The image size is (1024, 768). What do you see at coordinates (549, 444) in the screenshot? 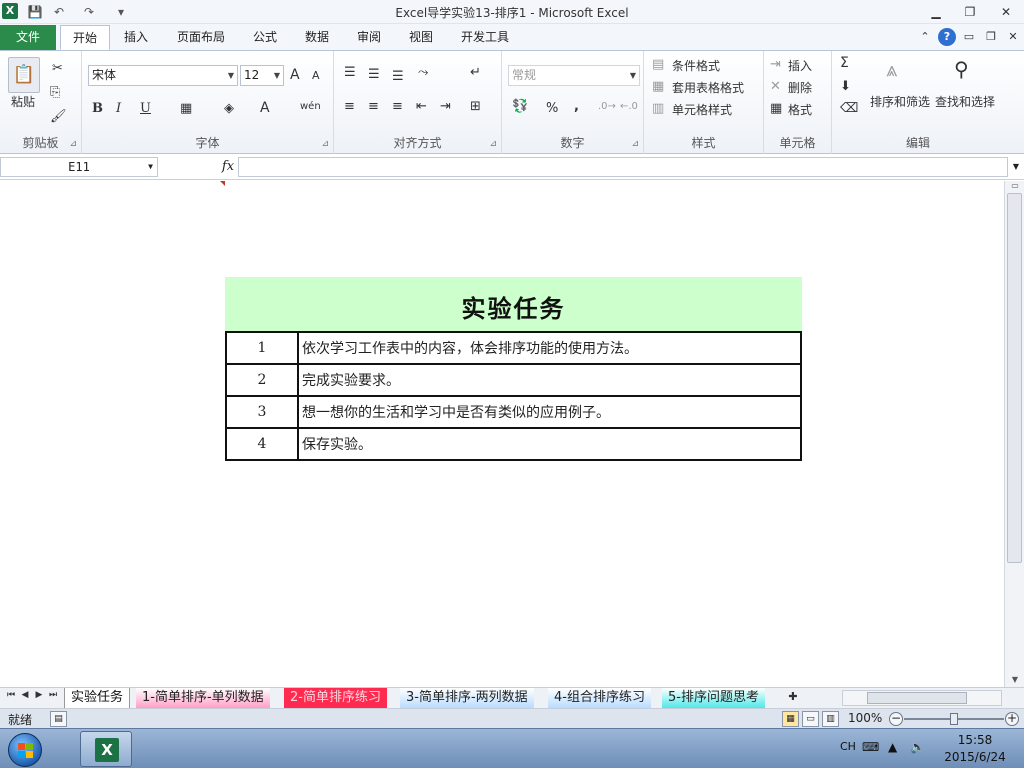
I see `task-text-cell: 保存实验。` at bounding box center [549, 444].